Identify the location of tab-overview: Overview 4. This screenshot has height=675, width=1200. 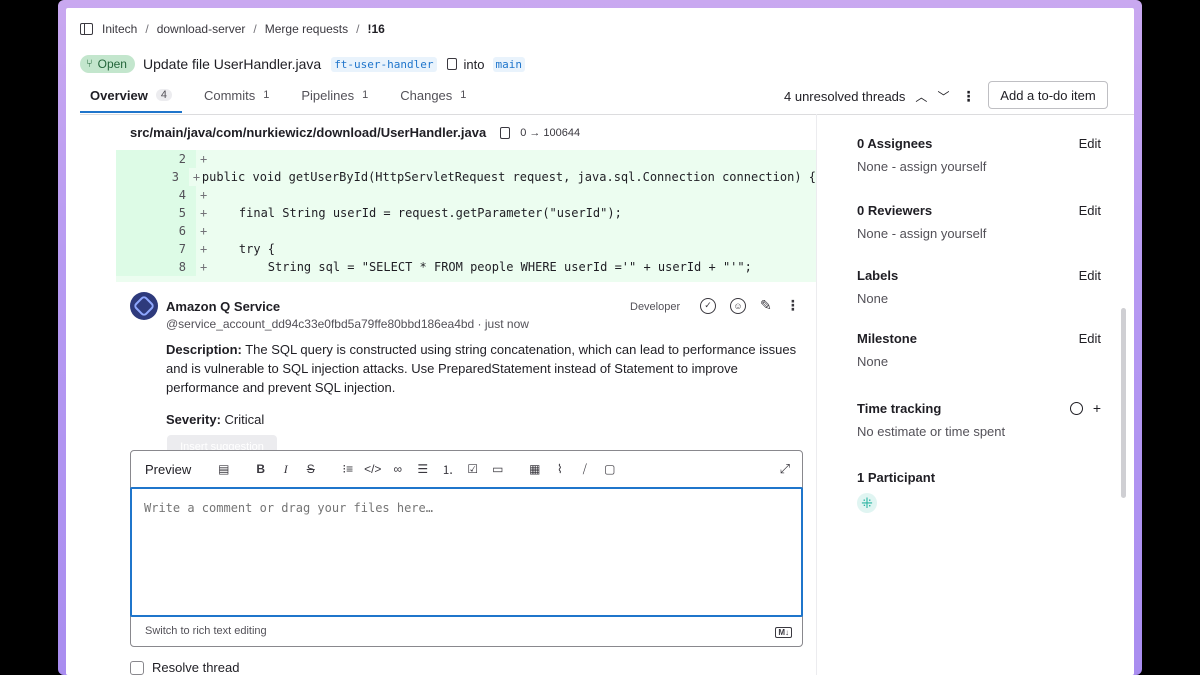
(131, 98).